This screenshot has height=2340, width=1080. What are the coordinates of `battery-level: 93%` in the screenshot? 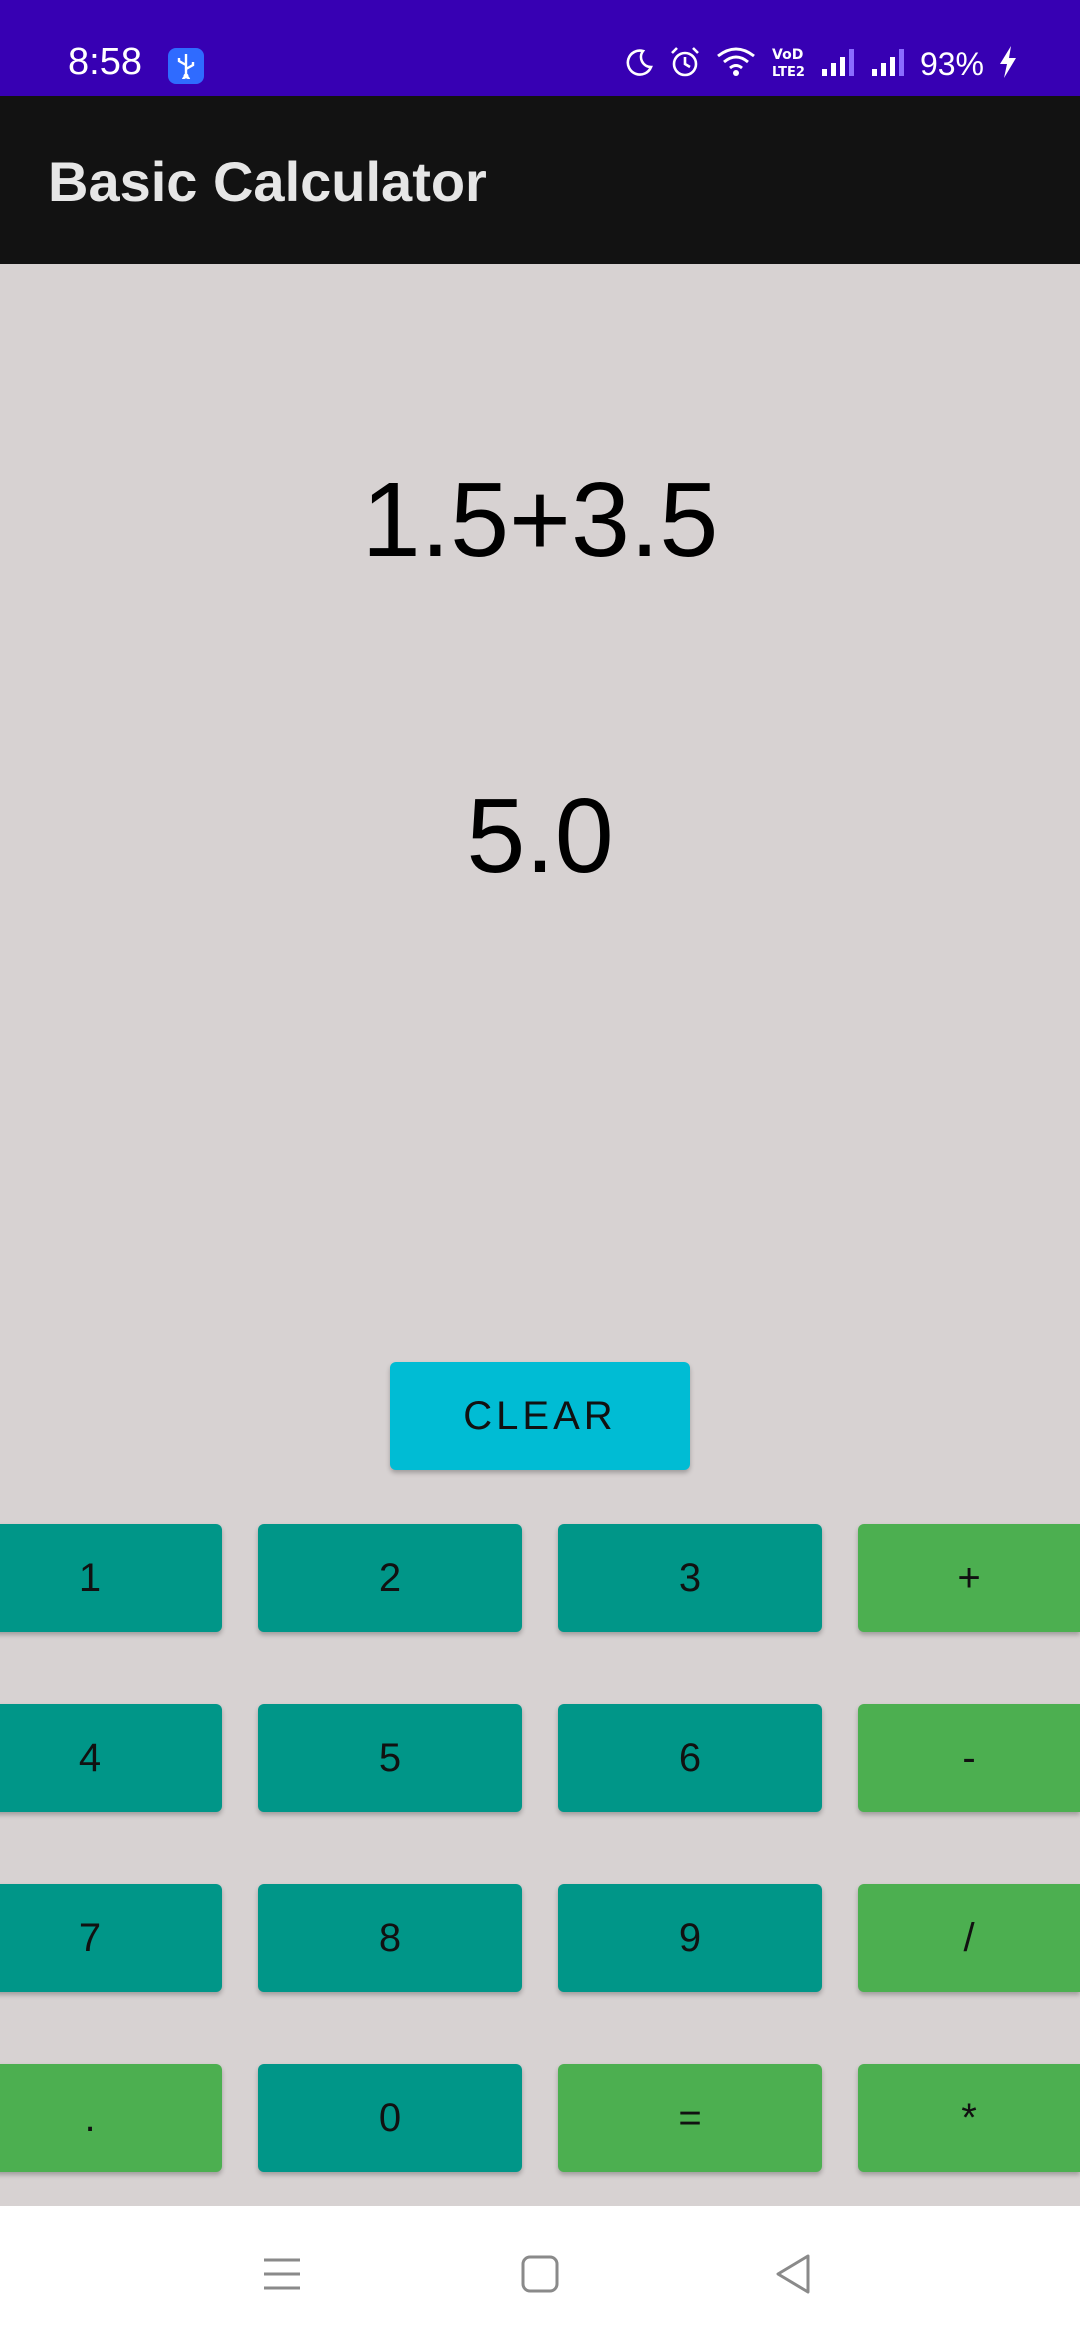 It's located at (951, 63).